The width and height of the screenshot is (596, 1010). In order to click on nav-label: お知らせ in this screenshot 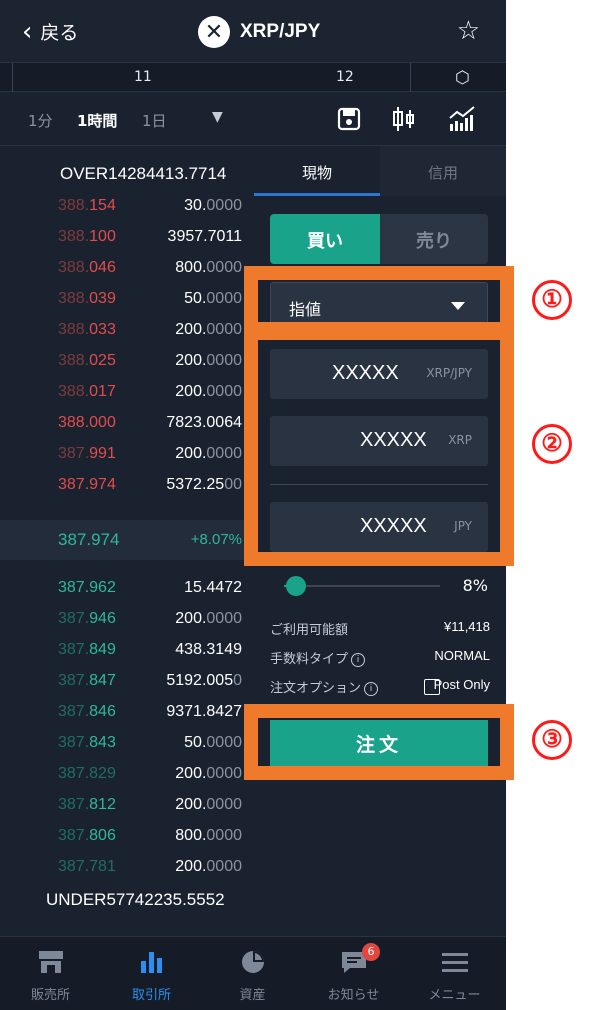, I will do `click(353, 995)`.